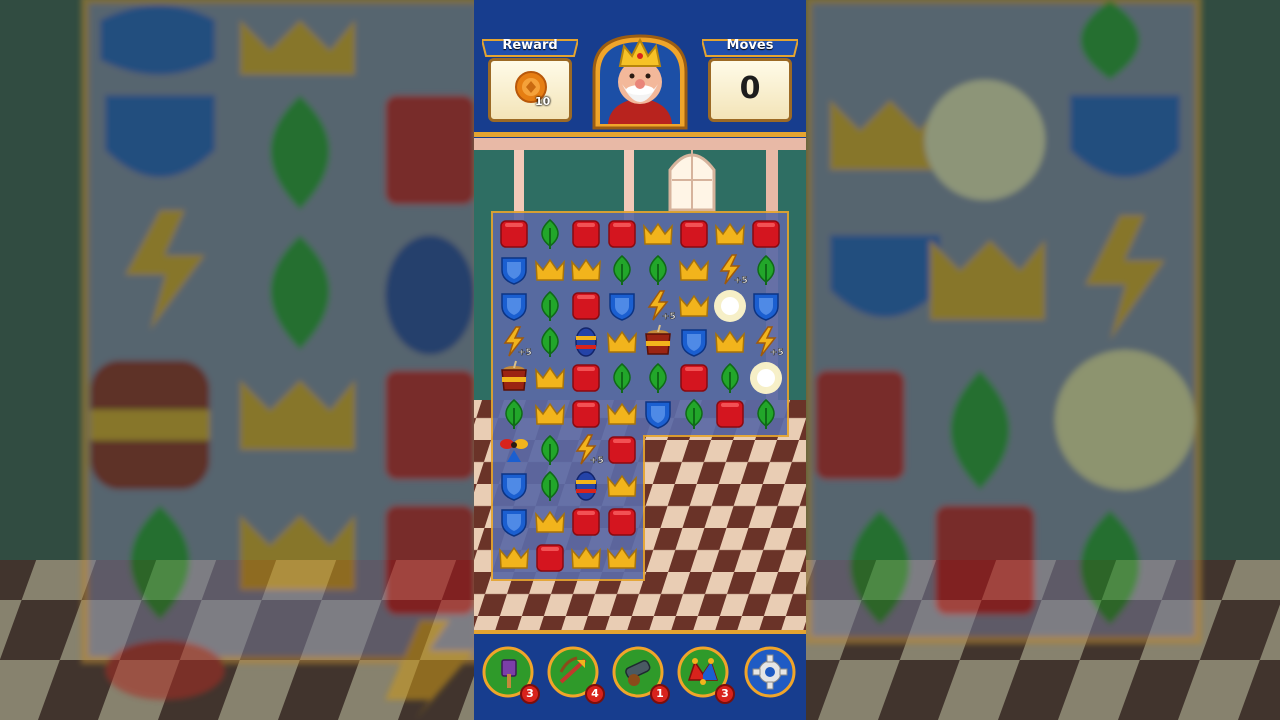 The image size is (1280, 720). I want to click on settings-button, so click(770, 672).